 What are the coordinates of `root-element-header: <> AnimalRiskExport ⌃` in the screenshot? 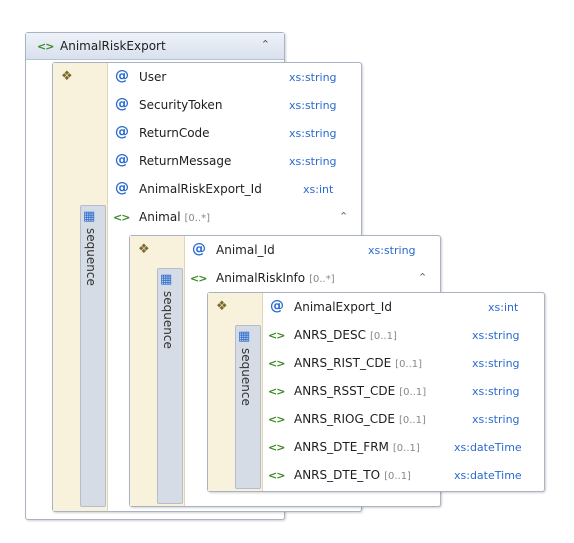 It's located at (155, 46).